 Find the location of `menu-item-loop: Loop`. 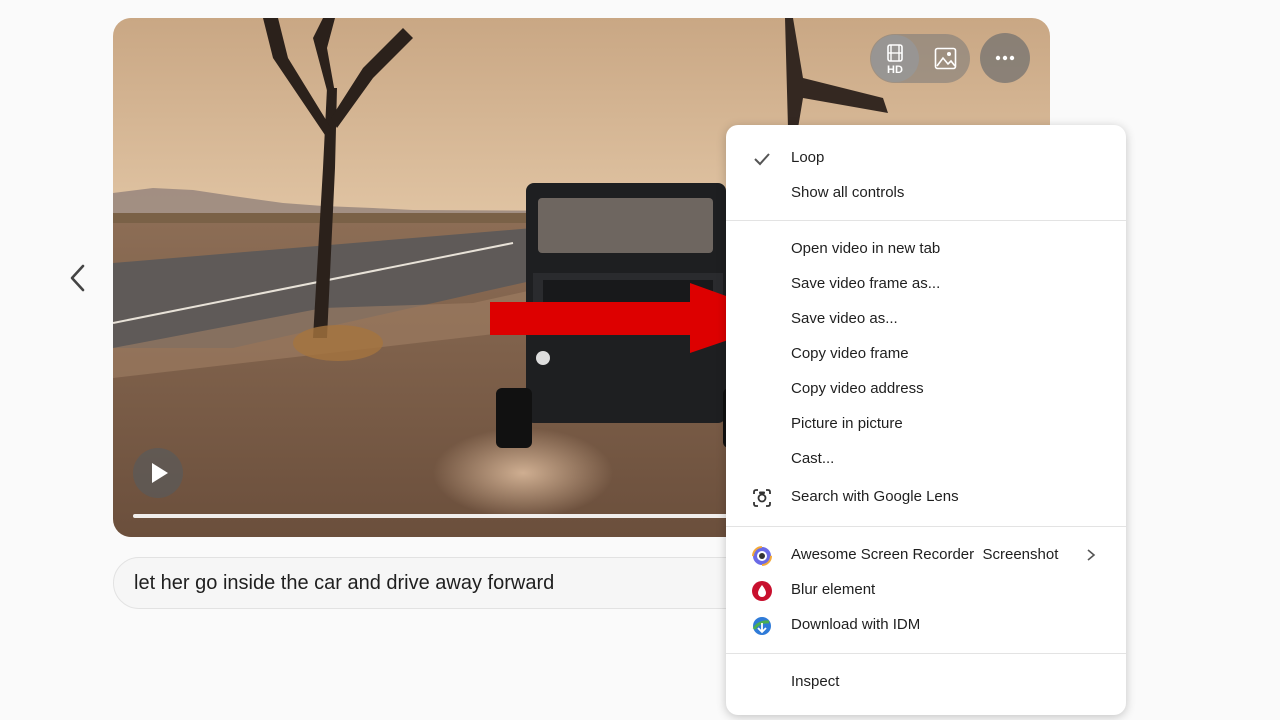

menu-item-loop: Loop is located at coordinates (926, 158).